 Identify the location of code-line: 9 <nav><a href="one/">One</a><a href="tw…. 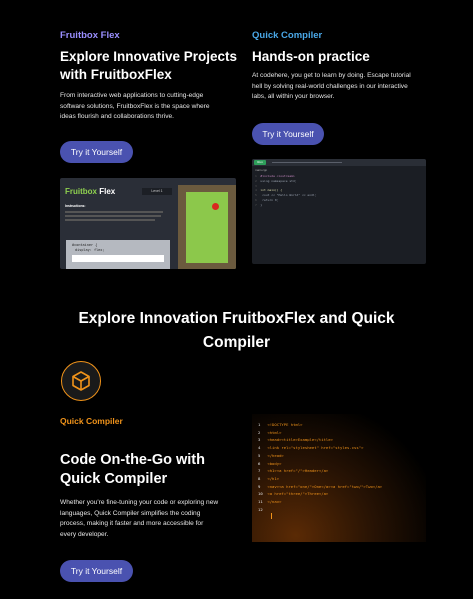
(320, 486).